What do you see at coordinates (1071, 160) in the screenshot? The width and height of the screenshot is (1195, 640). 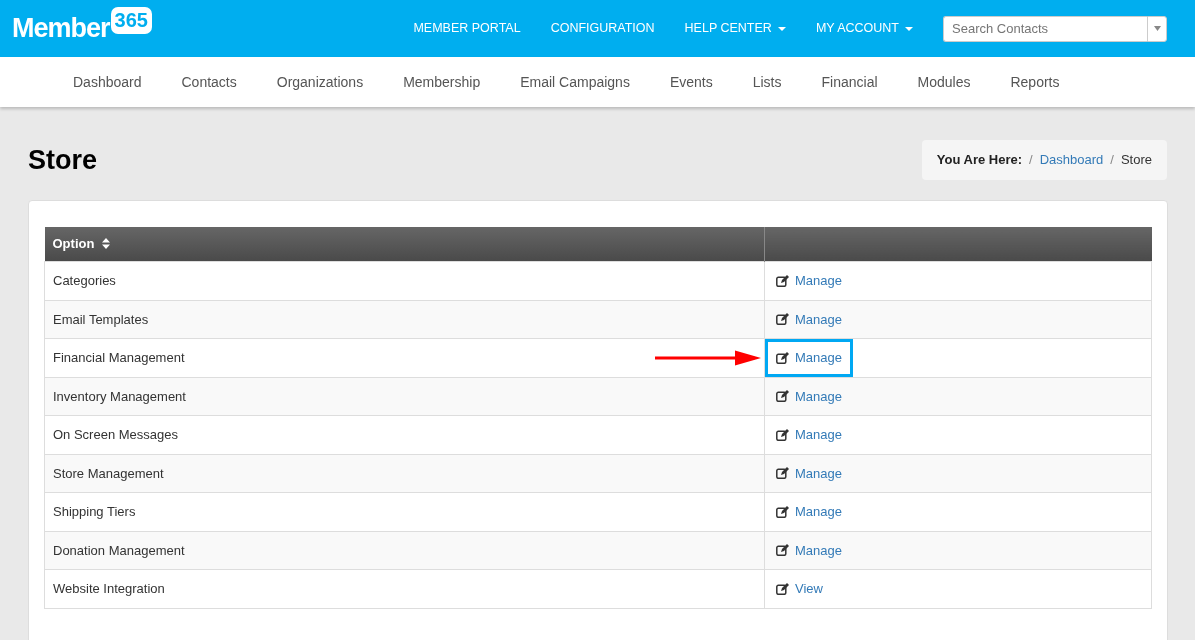 I see `breadcrumb-link: Dashboard` at bounding box center [1071, 160].